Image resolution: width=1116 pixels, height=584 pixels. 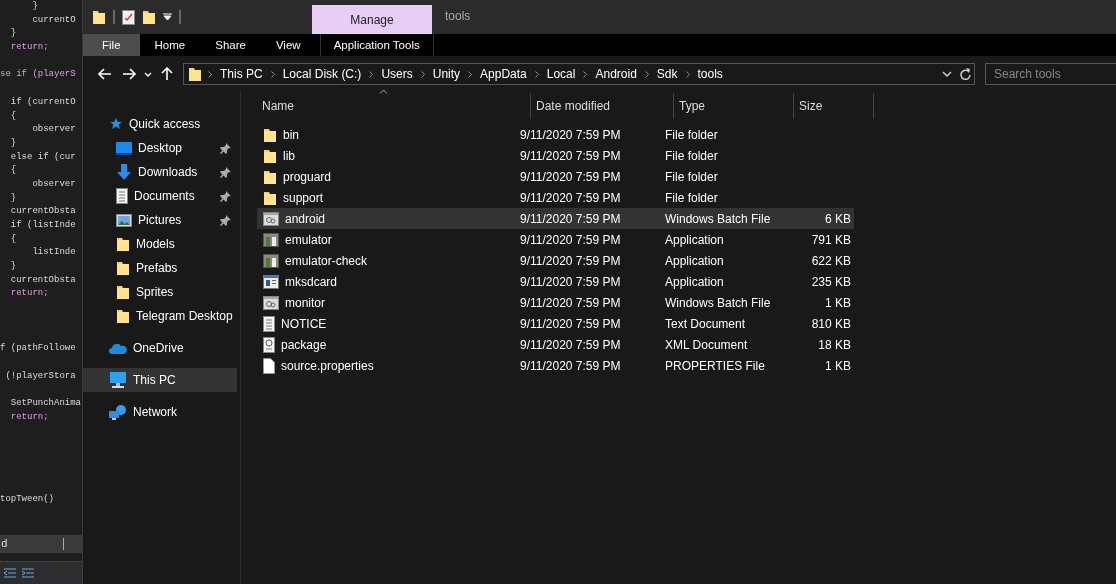 I want to click on breadcrumb: Android, so click(x=616, y=74).